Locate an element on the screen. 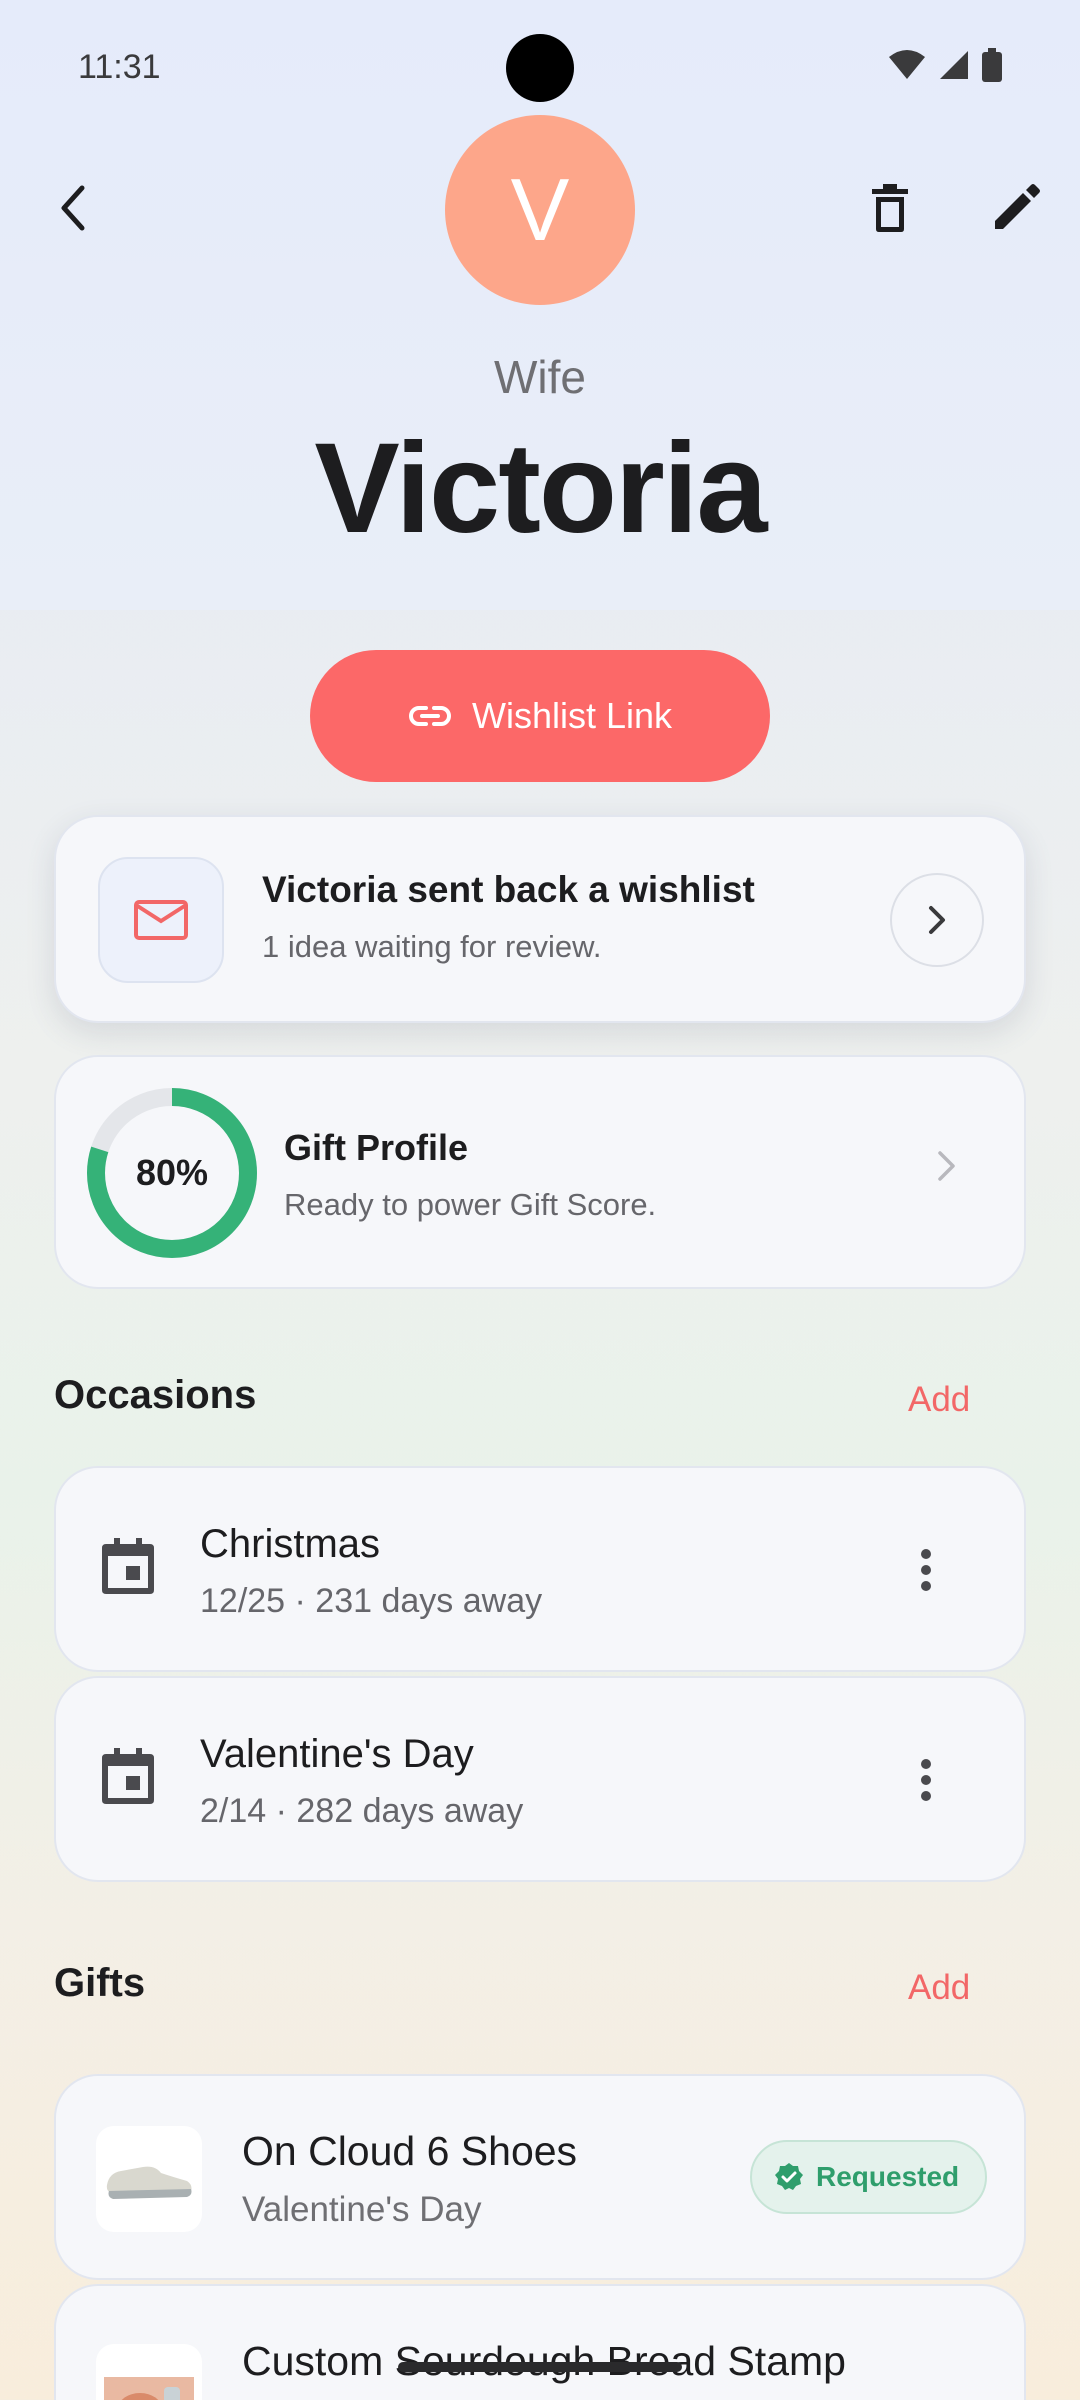 This screenshot has height=2400, width=1080. wishlist-icon-box is located at coordinates (161, 920).